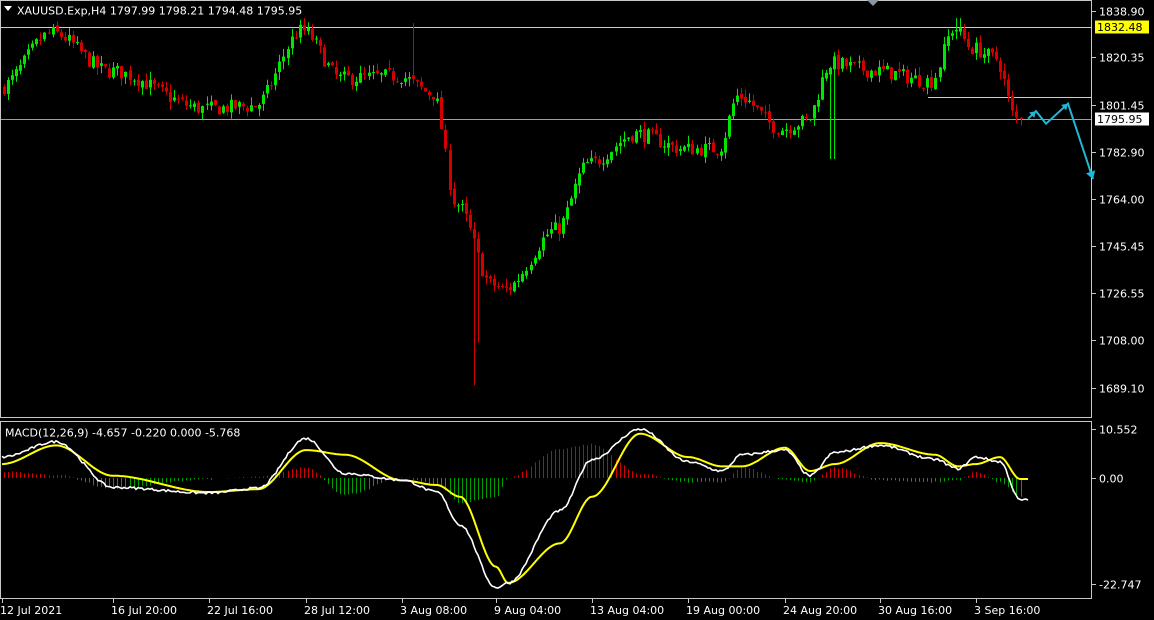 The height and width of the screenshot is (620, 1154). I want to click on price-tick-label: 1782.90, so click(1122, 153).